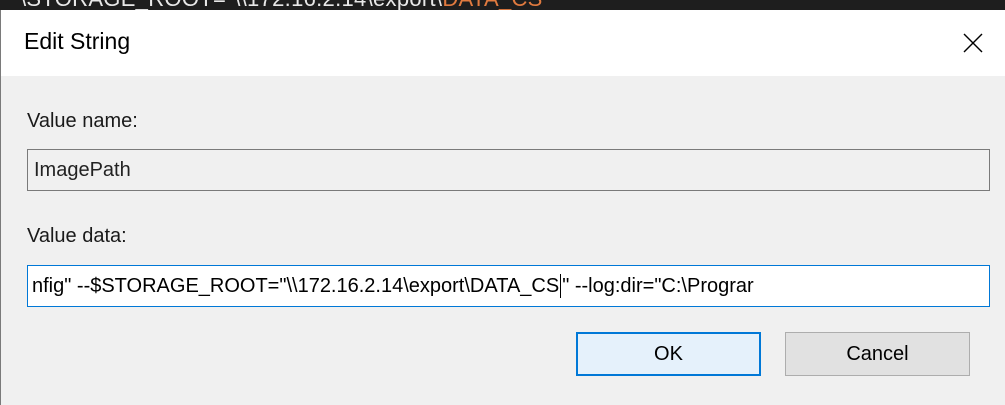  I want to click on value-name-text: ImagePath, so click(82, 169).